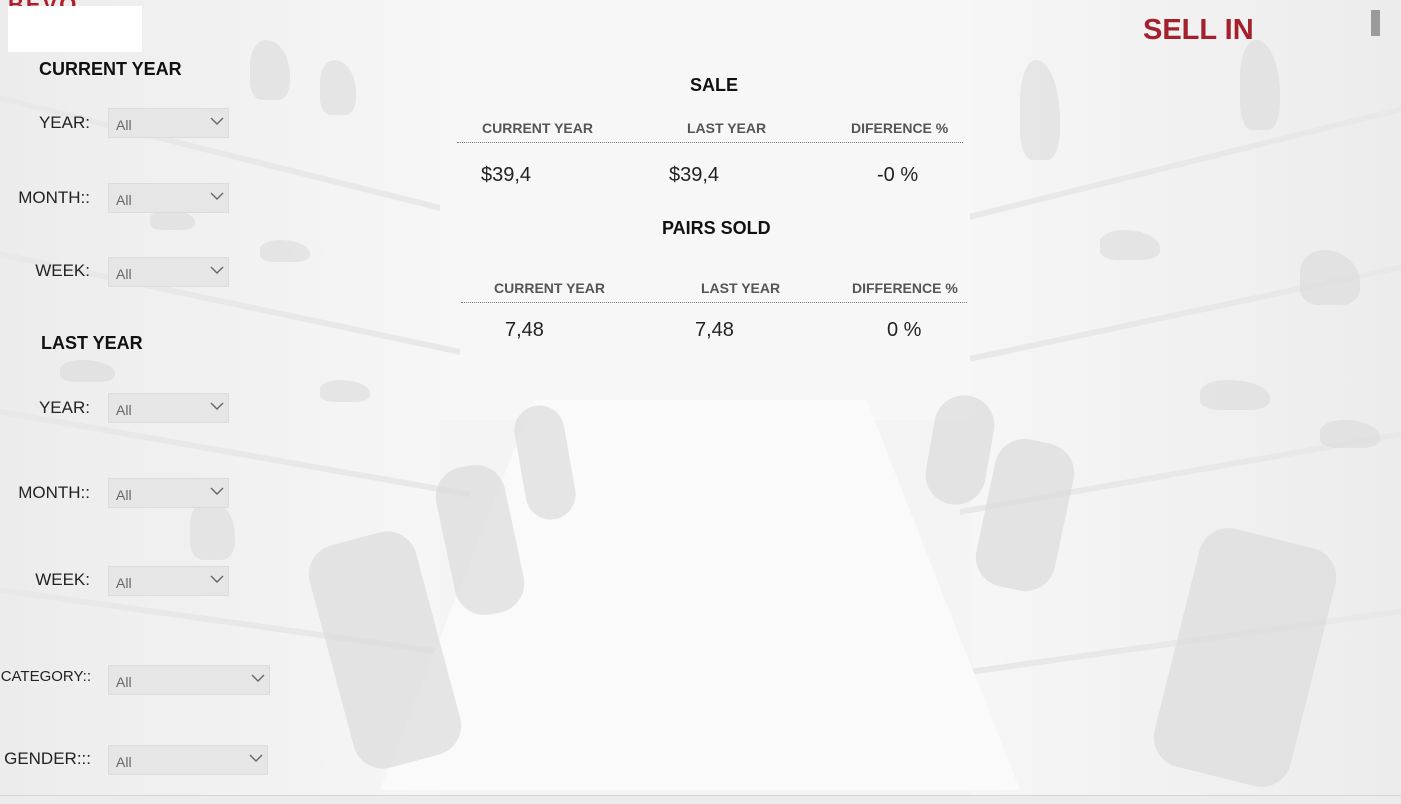  I want to click on current-year-month-label: MONTH::, so click(54, 197).